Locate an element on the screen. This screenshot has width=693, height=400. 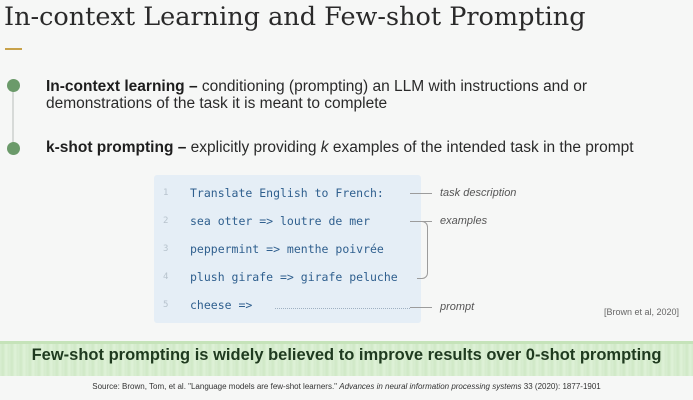
citation: [Brown et al, 2020] is located at coordinates (641, 312).